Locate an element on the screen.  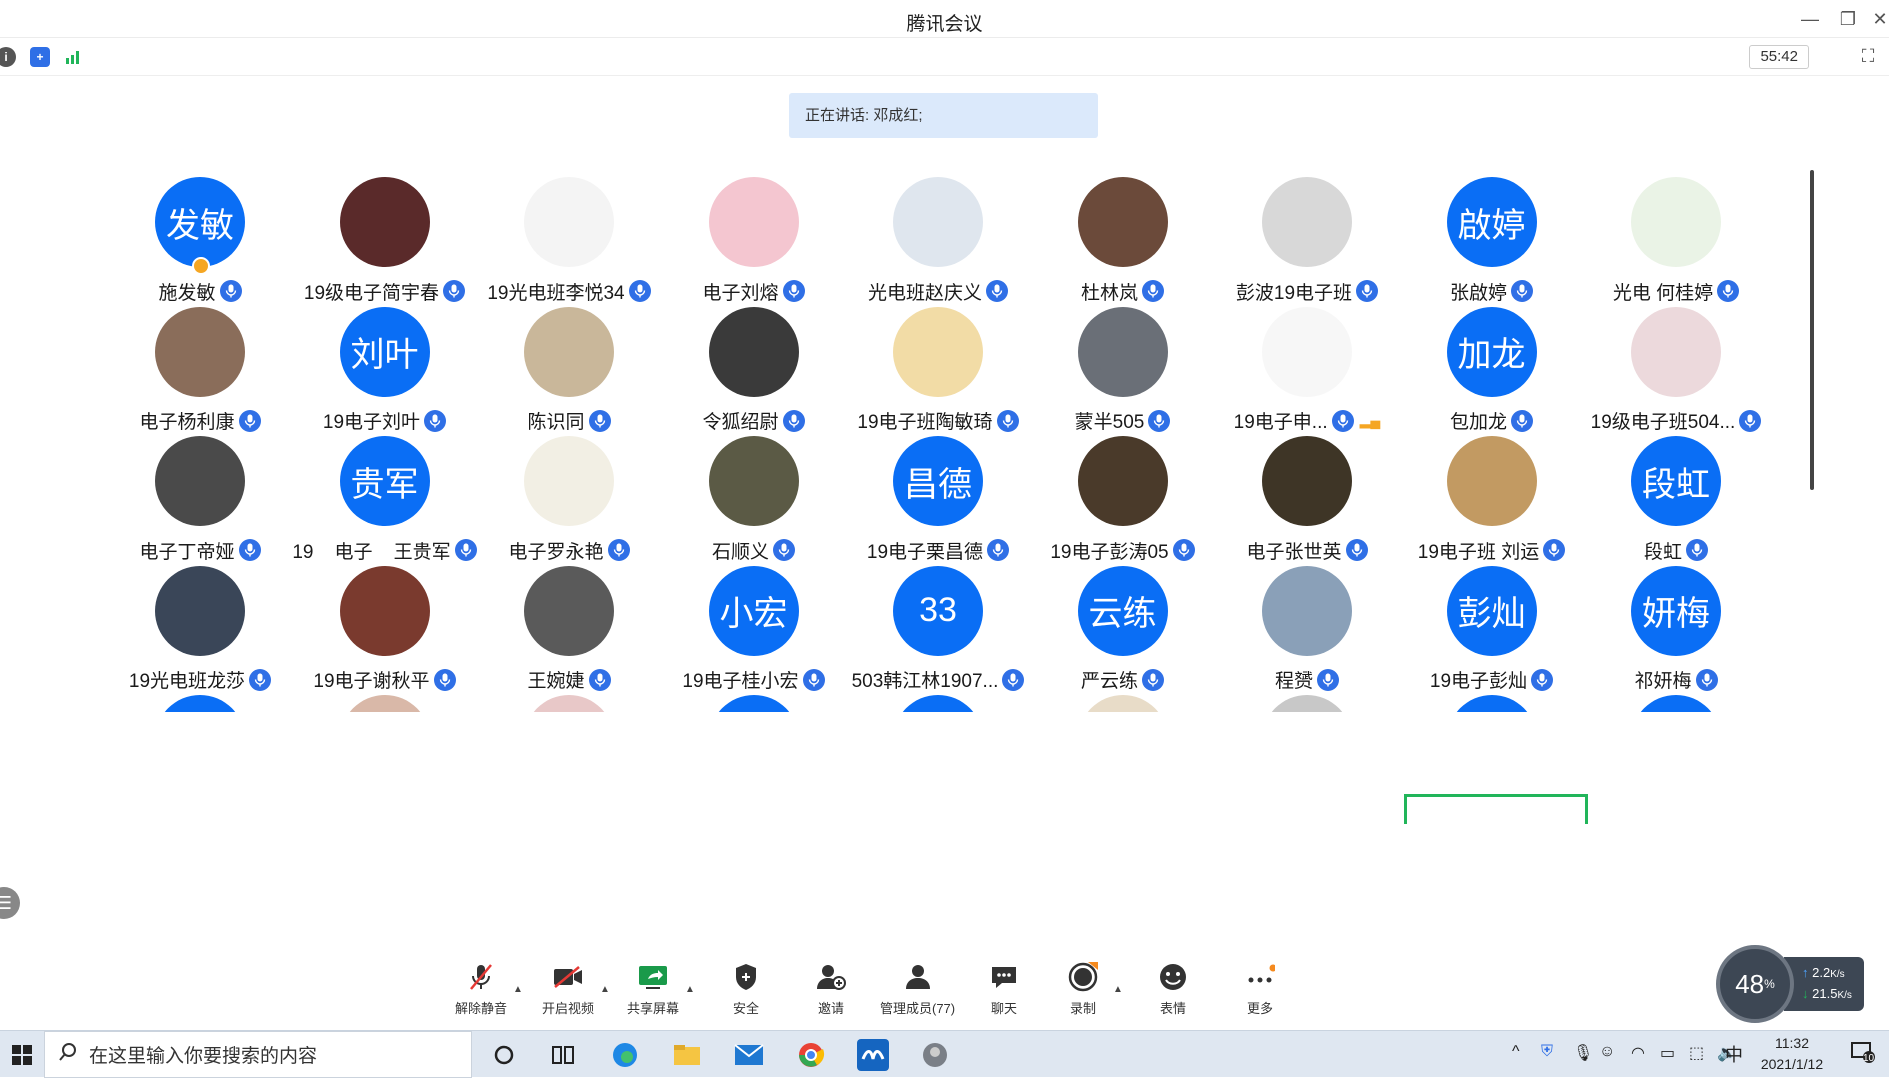
participant-tile: 昌德 19电子栗昌德 is located at coordinates (938, 504).